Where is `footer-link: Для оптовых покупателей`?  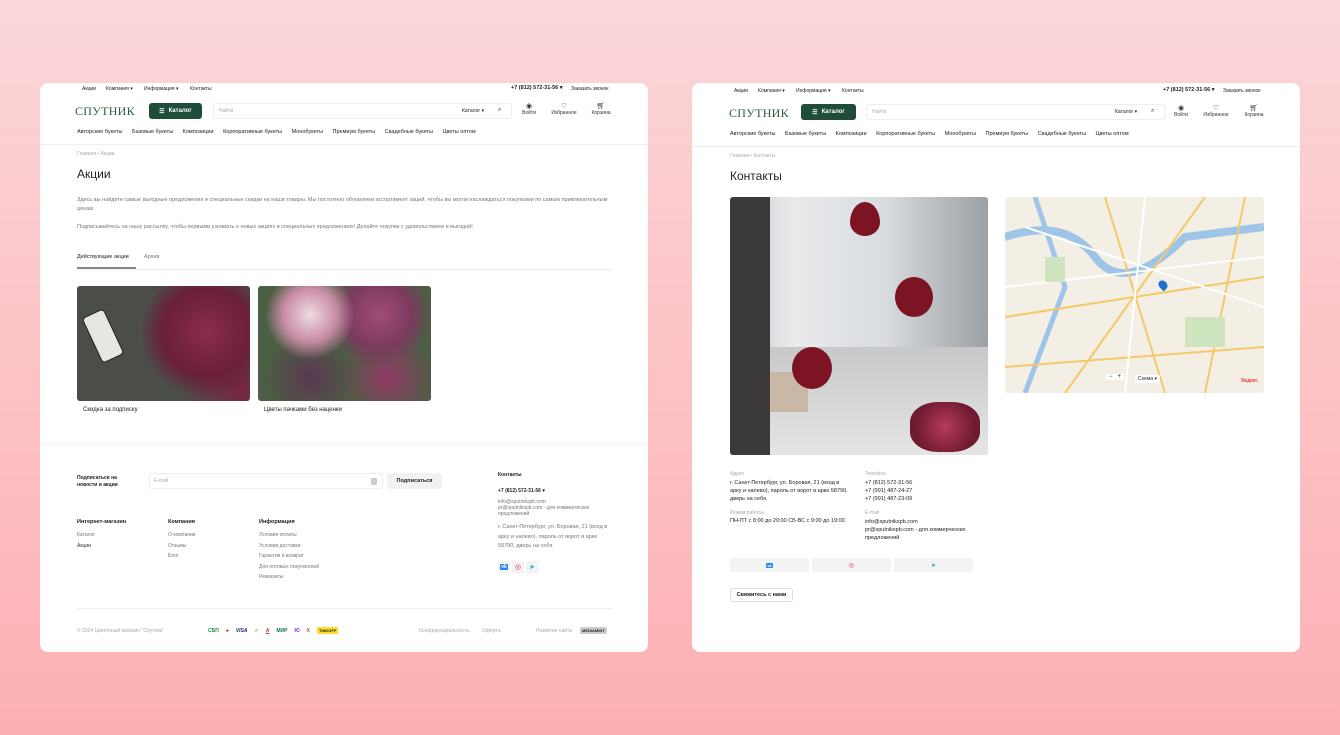
footer-link: Для оптовых покупателей is located at coordinates (289, 567).